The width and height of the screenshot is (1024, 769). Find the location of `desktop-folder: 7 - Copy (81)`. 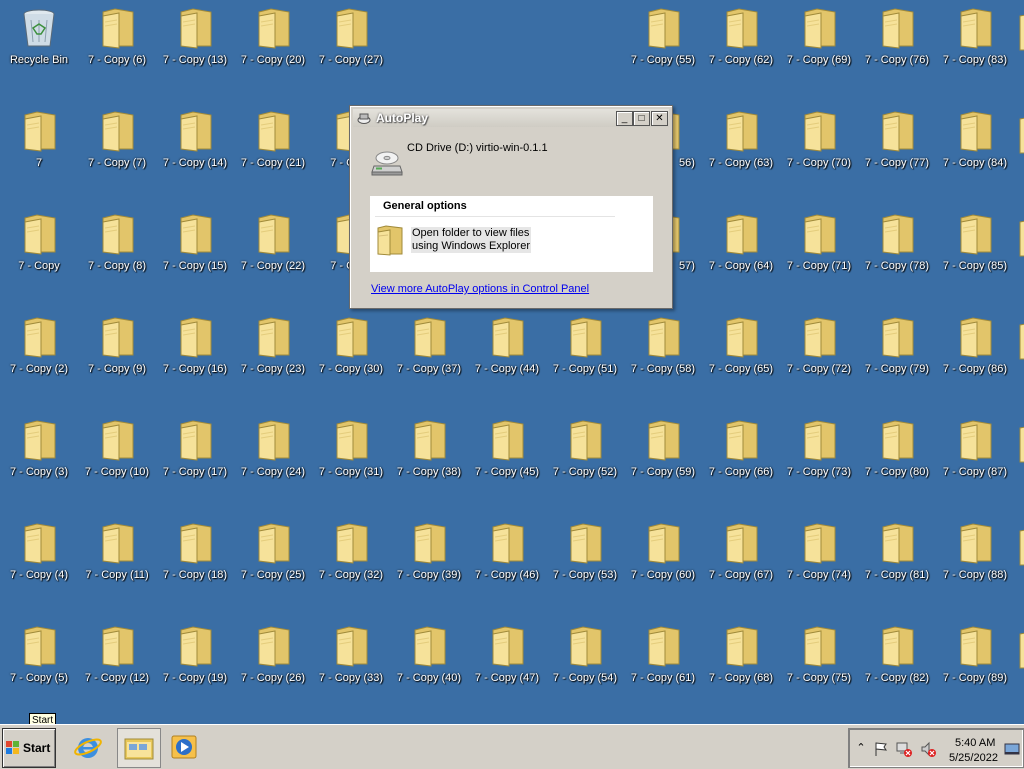

desktop-folder: 7 - Copy (81) is located at coordinates (897, 550).